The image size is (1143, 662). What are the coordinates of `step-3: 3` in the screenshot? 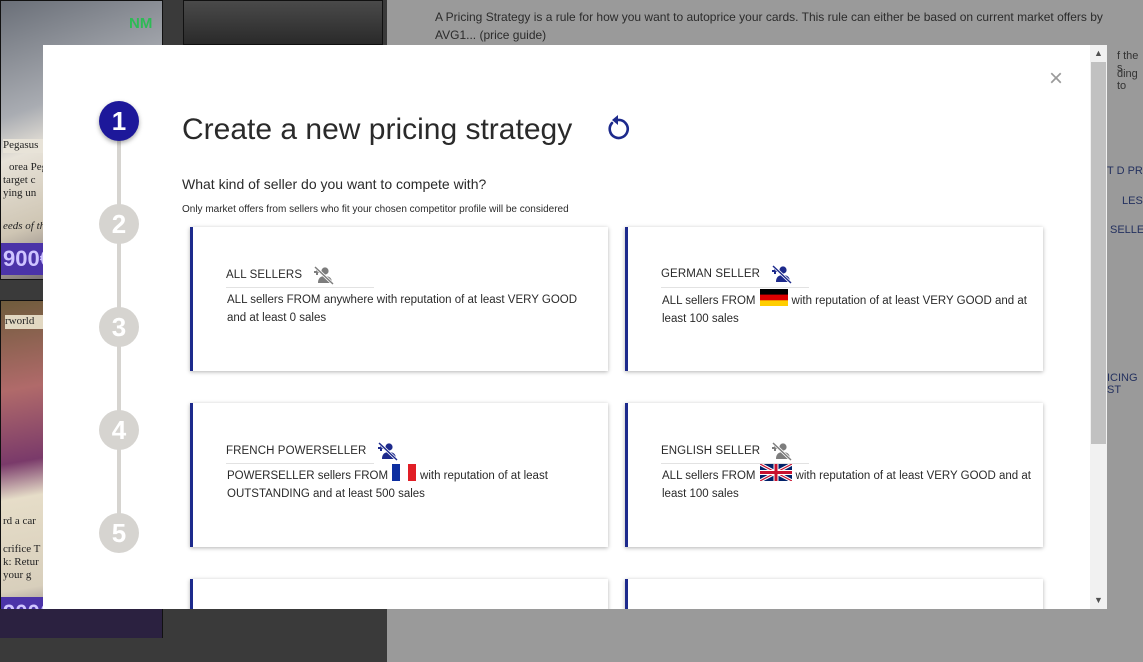 It's located at (119, 327).